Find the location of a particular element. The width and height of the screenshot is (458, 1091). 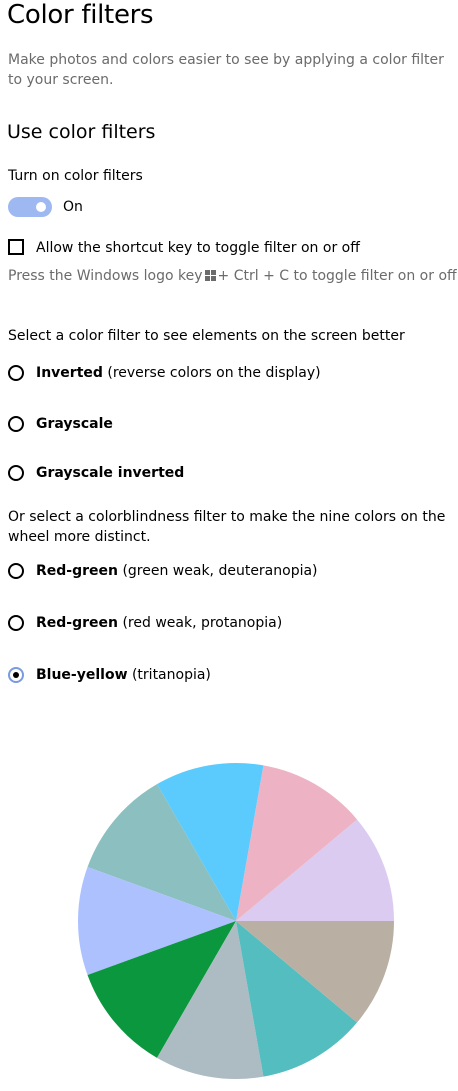

section-title-use-color-filters: Use color filters is located at coordinates (81, 132).